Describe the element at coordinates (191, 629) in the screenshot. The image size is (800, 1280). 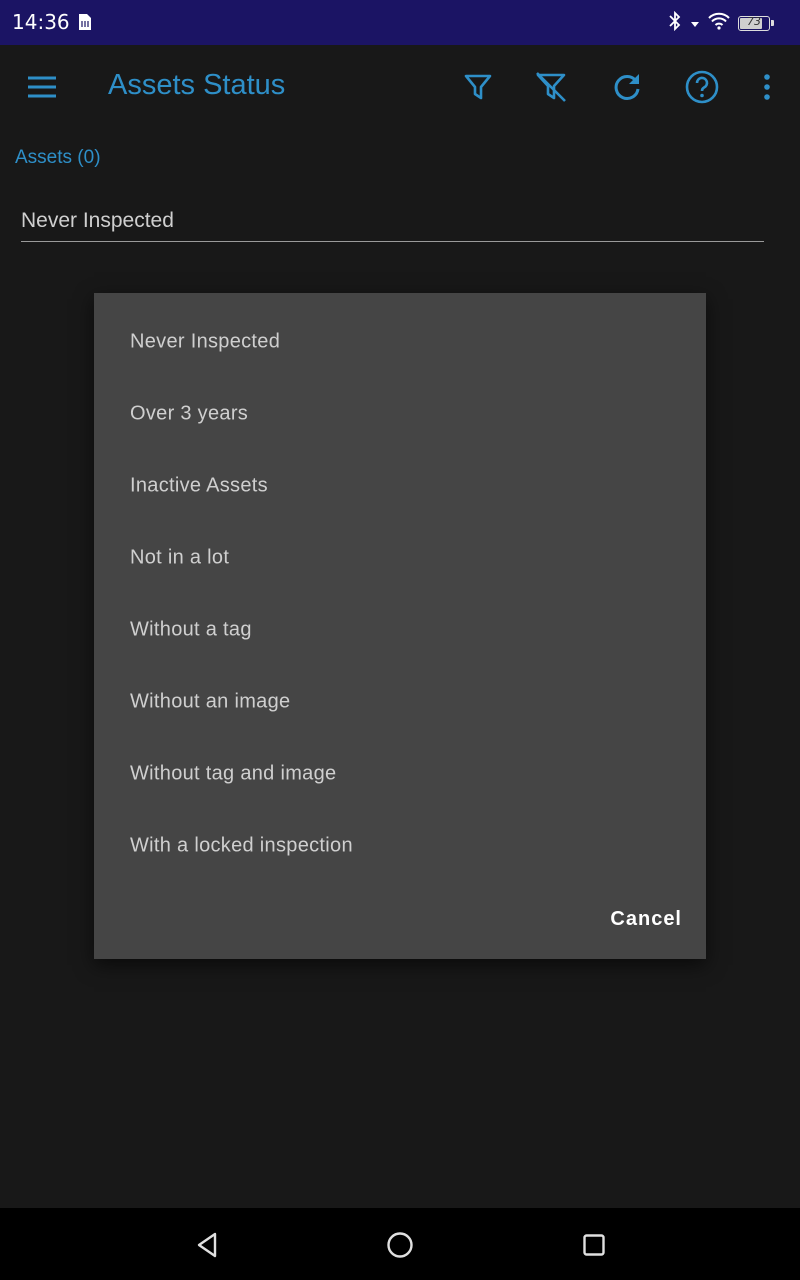
I see `dialog-option-label: Without a tag` at that location.